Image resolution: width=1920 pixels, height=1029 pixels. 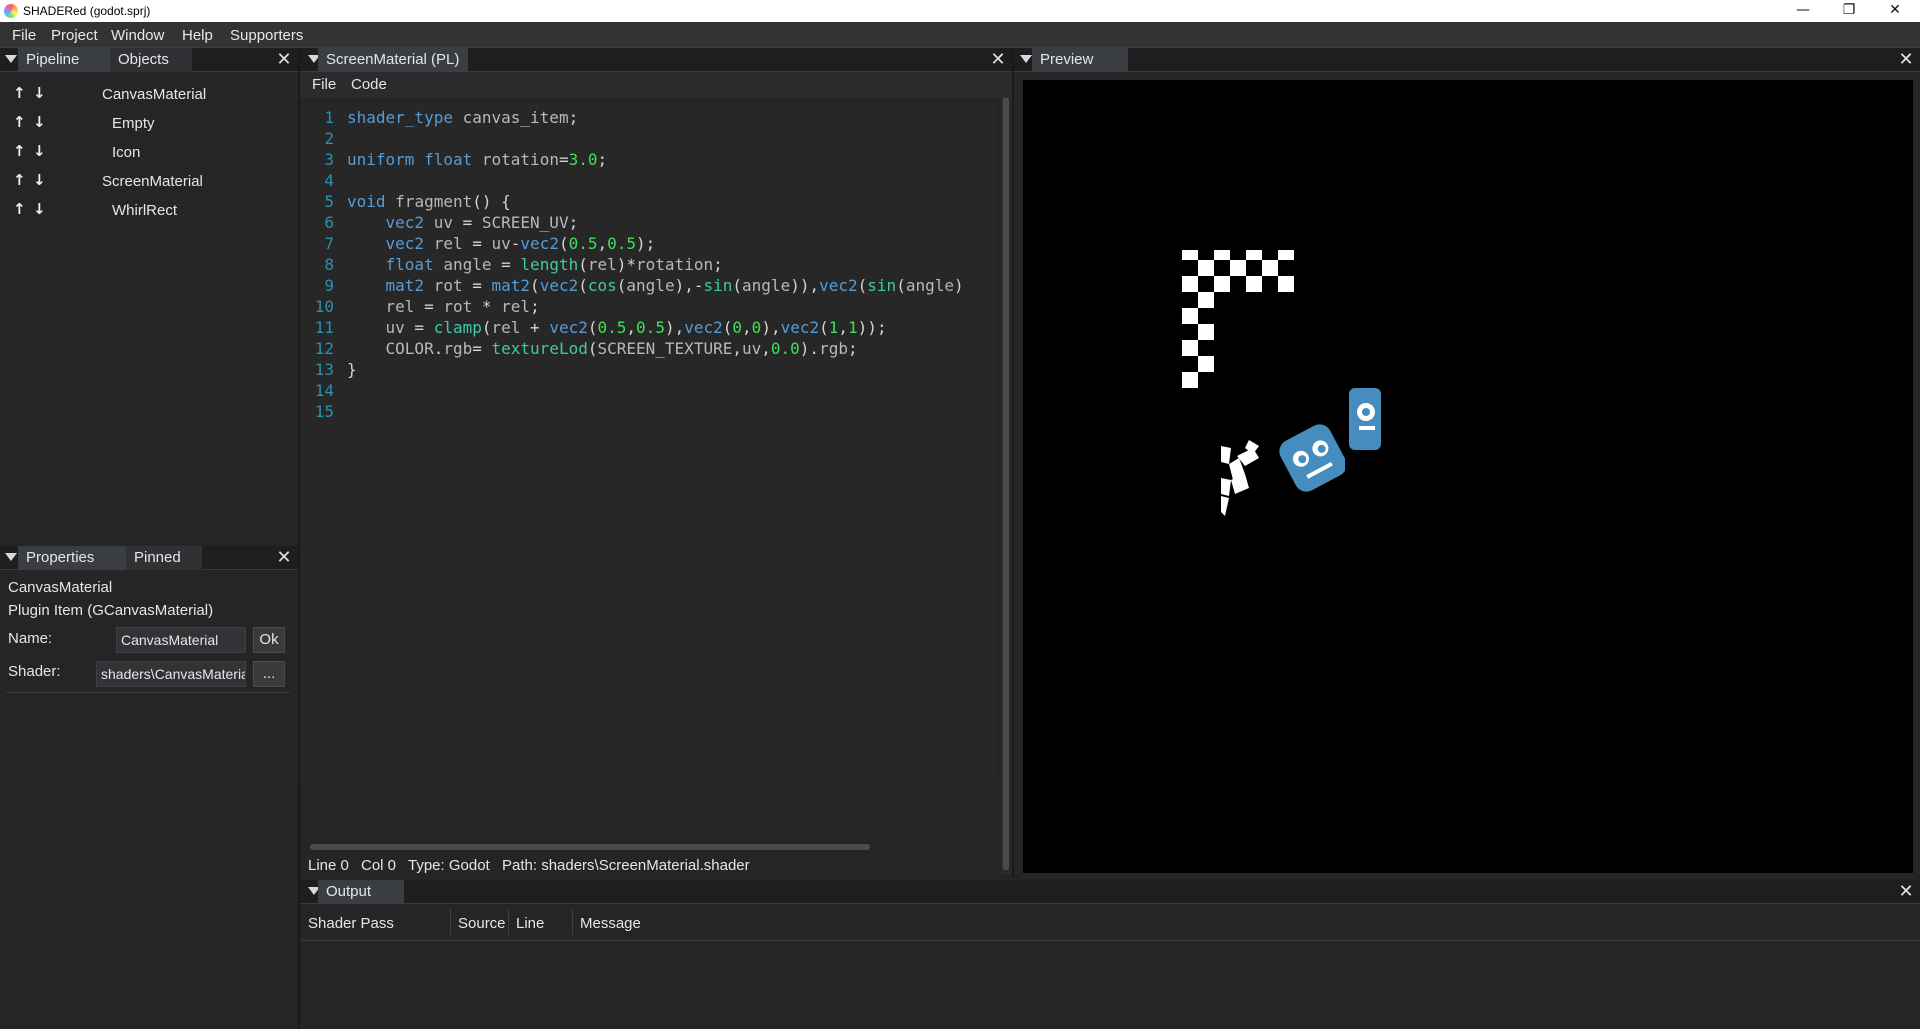 I want to click on pipeline-item: ↑ ↓ CanvasMaterial, so click(x=120, y=94).